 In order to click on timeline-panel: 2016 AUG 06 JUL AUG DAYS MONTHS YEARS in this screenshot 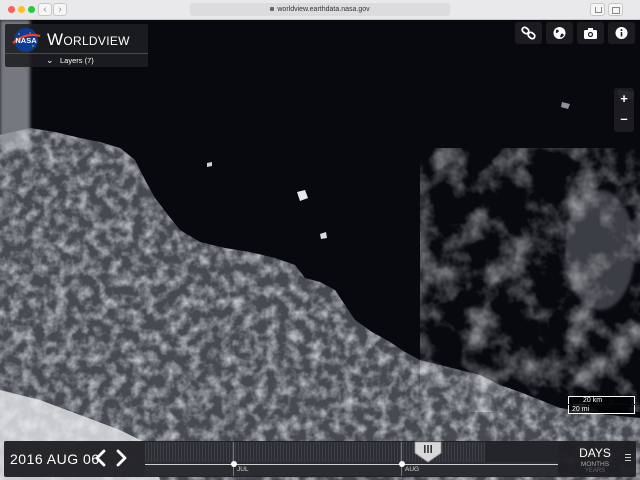, I will do `click(320, 459)`.